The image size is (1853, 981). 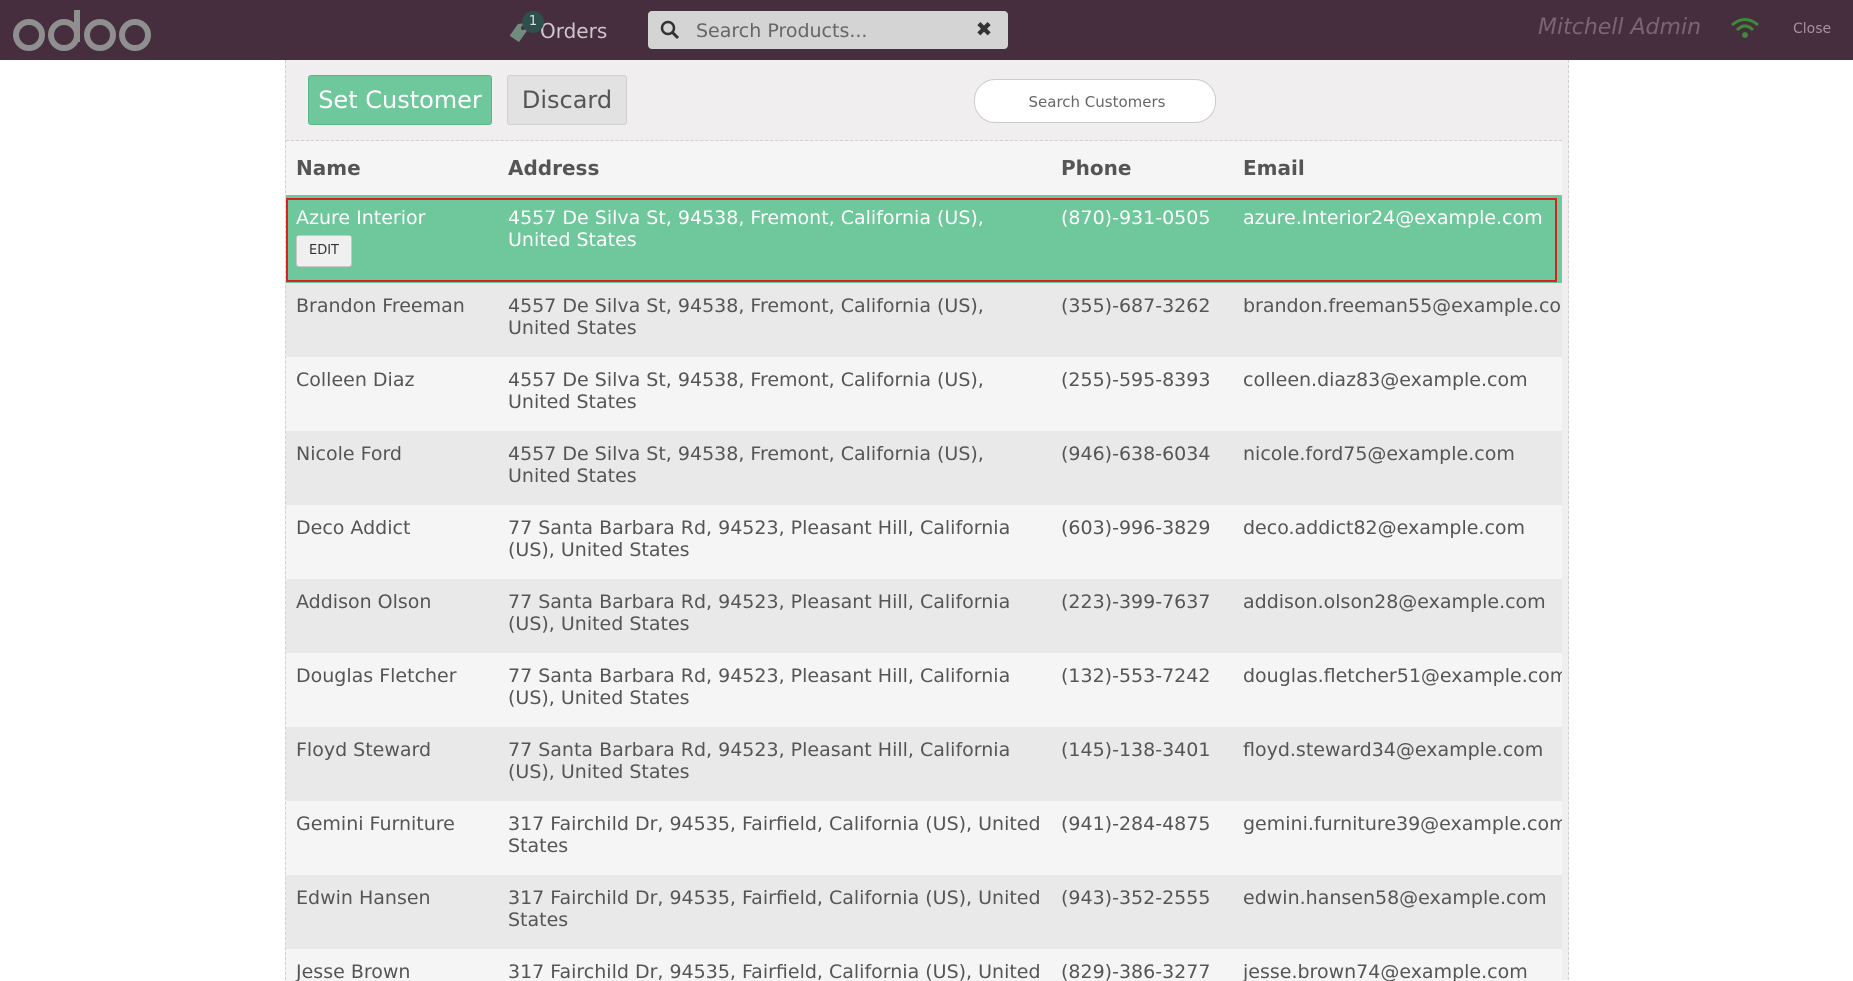 What do you see at coordinates (1142, 320) in the screenshot?
I see `cell-phone: (355)-687-3262` at bounding box center [1142, 320].